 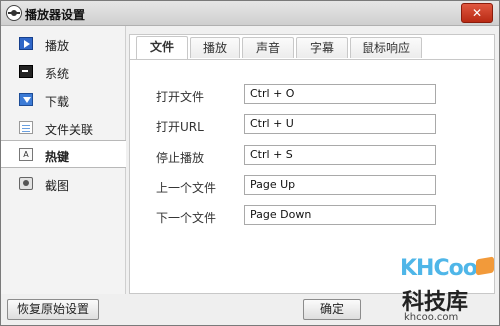 I want to click on tab-sound: 声音, so click(x=268, y=47).